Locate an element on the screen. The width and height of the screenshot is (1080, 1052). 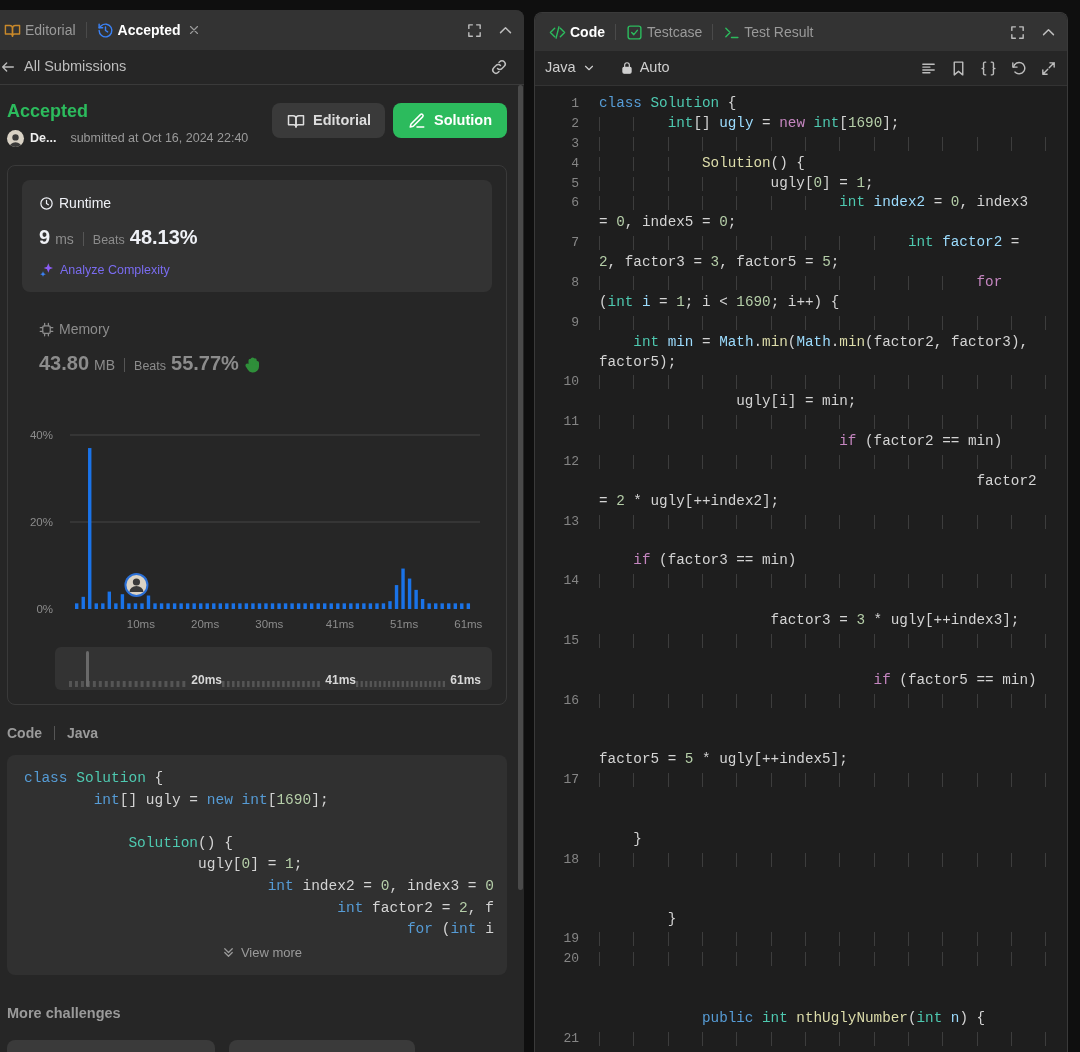
editorial-button: Editorial is located at coordinates (328, 120).